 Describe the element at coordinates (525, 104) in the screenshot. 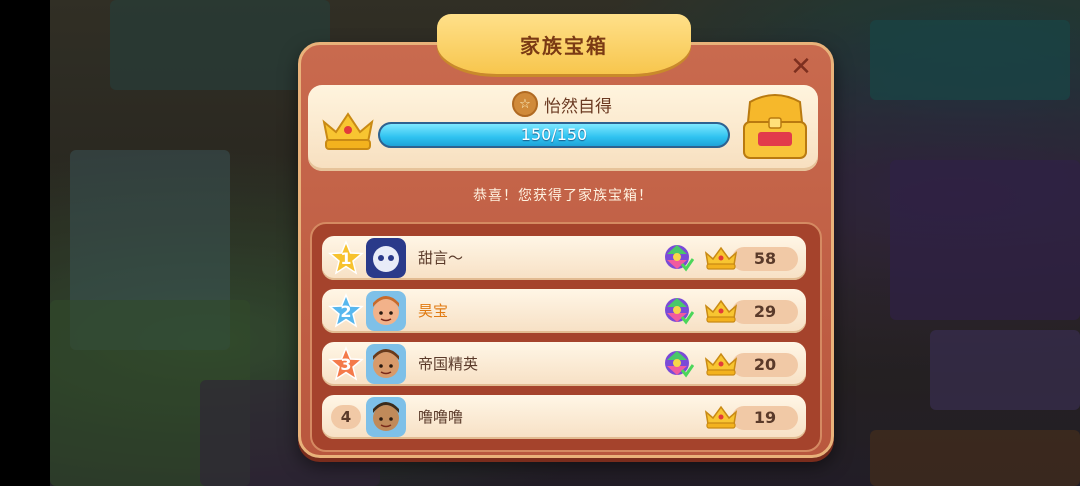

I see `rank-badge-icon: ☆` at that location.